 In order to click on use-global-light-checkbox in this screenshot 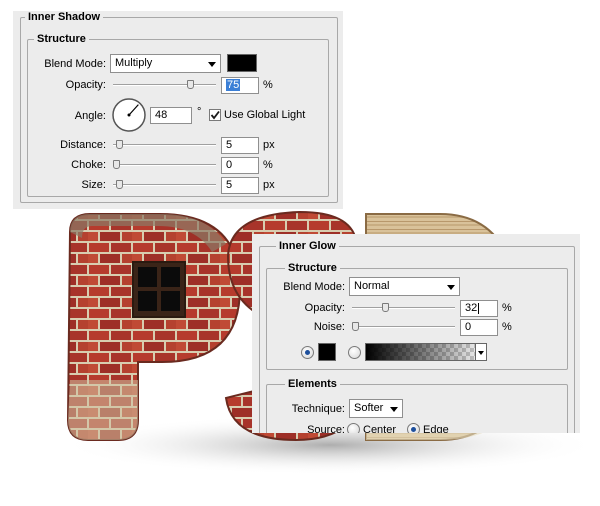, I will do `click(215, 115)`.